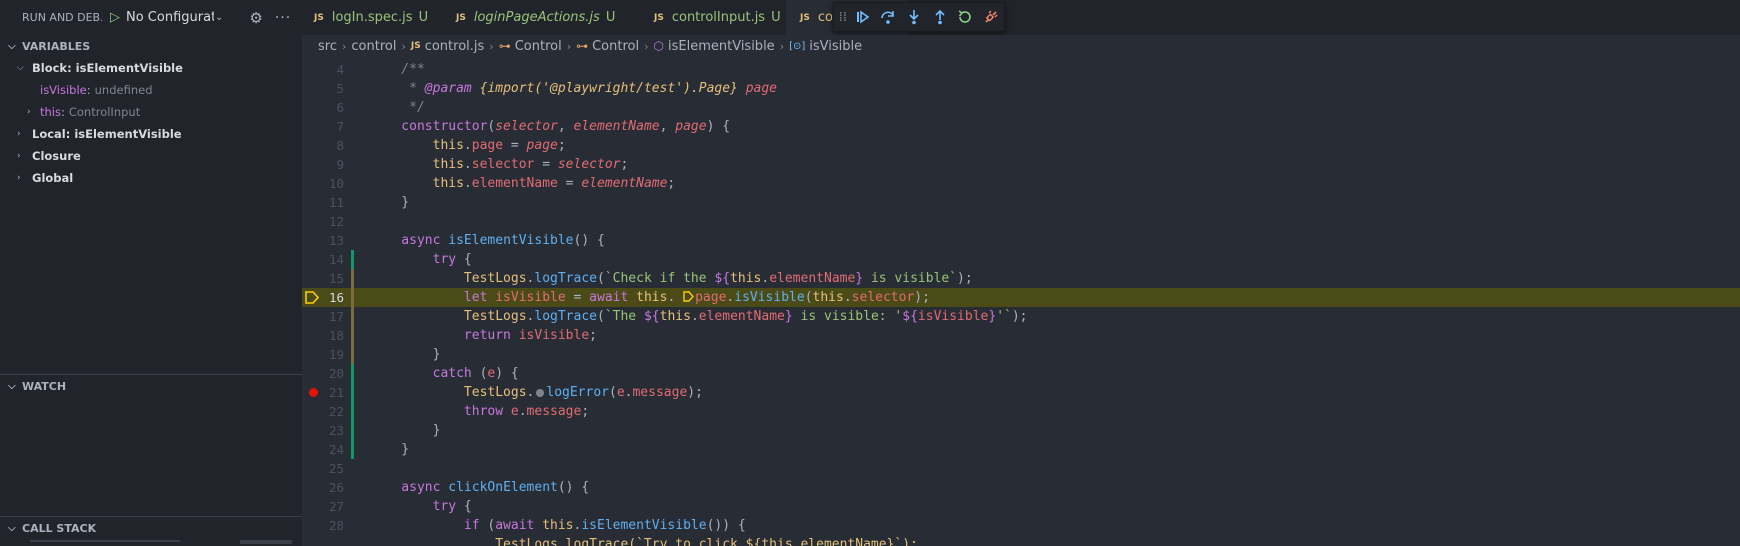 The image size is (1740, 546). What do you see at coordinates (340, 126) in the screenshot?
I see `line-number: 7` at bounding box center [340, 126].